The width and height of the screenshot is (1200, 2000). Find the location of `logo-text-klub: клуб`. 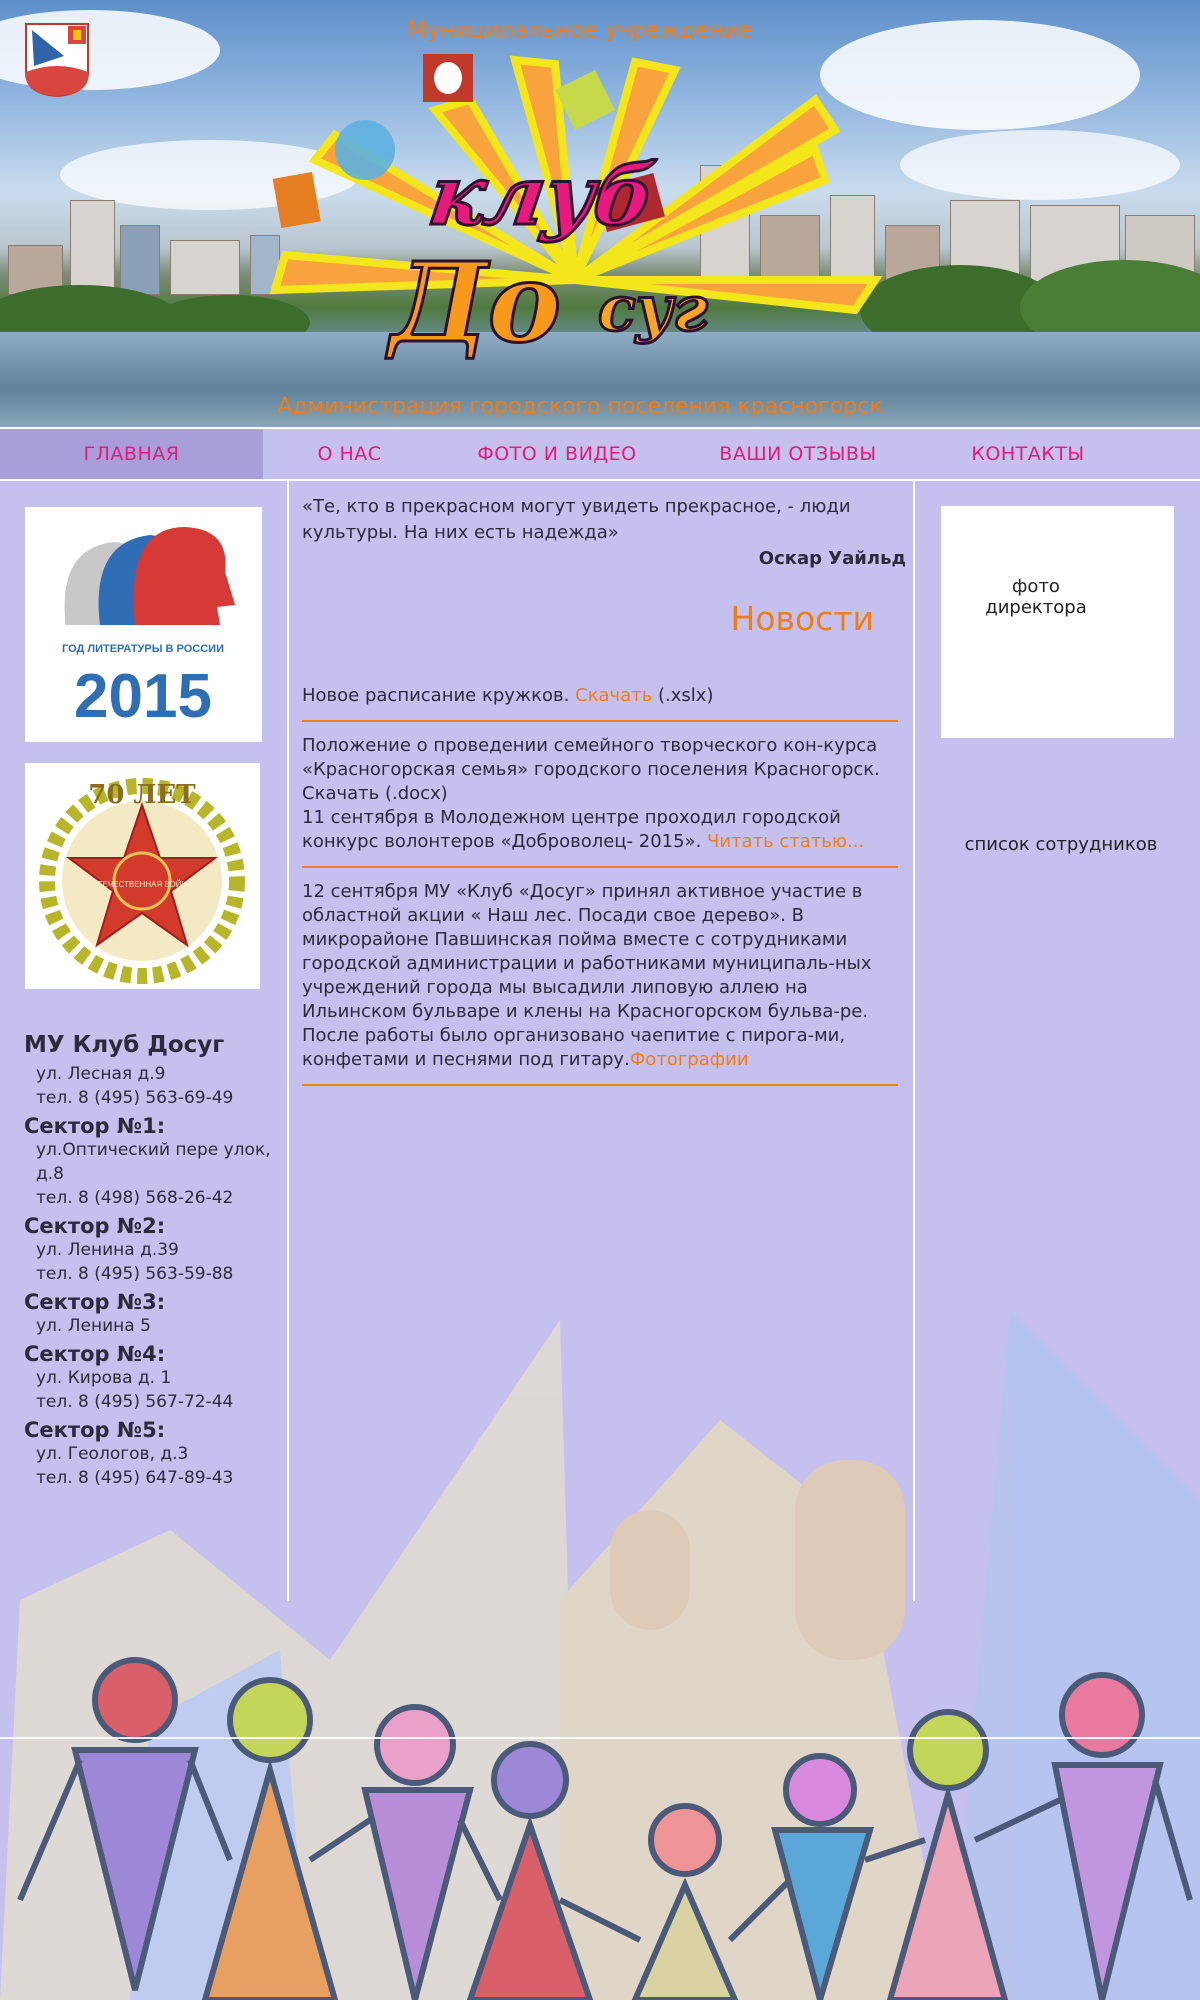

logo-text-klub: клуб is located at coordinates (542, 196).